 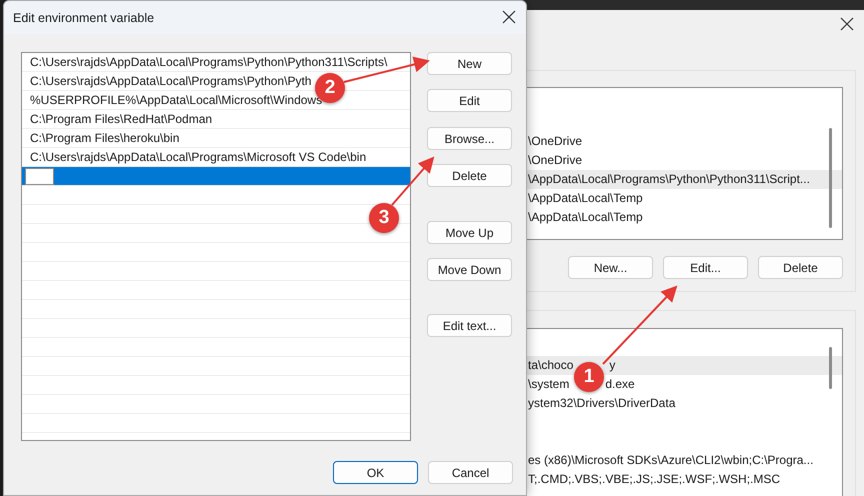 I want to click on window-title: Edit environment variable, so click(x=83, y=17).